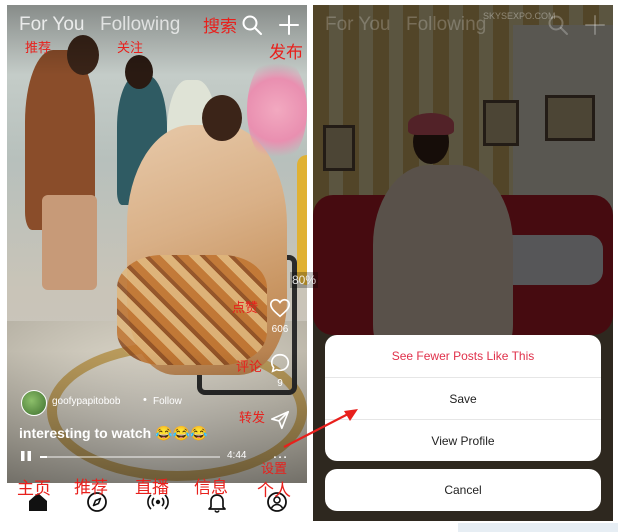 Image resolution: width=621 pixels, height=532 pixels. I want to click on comment-icon, so click(280, 363).